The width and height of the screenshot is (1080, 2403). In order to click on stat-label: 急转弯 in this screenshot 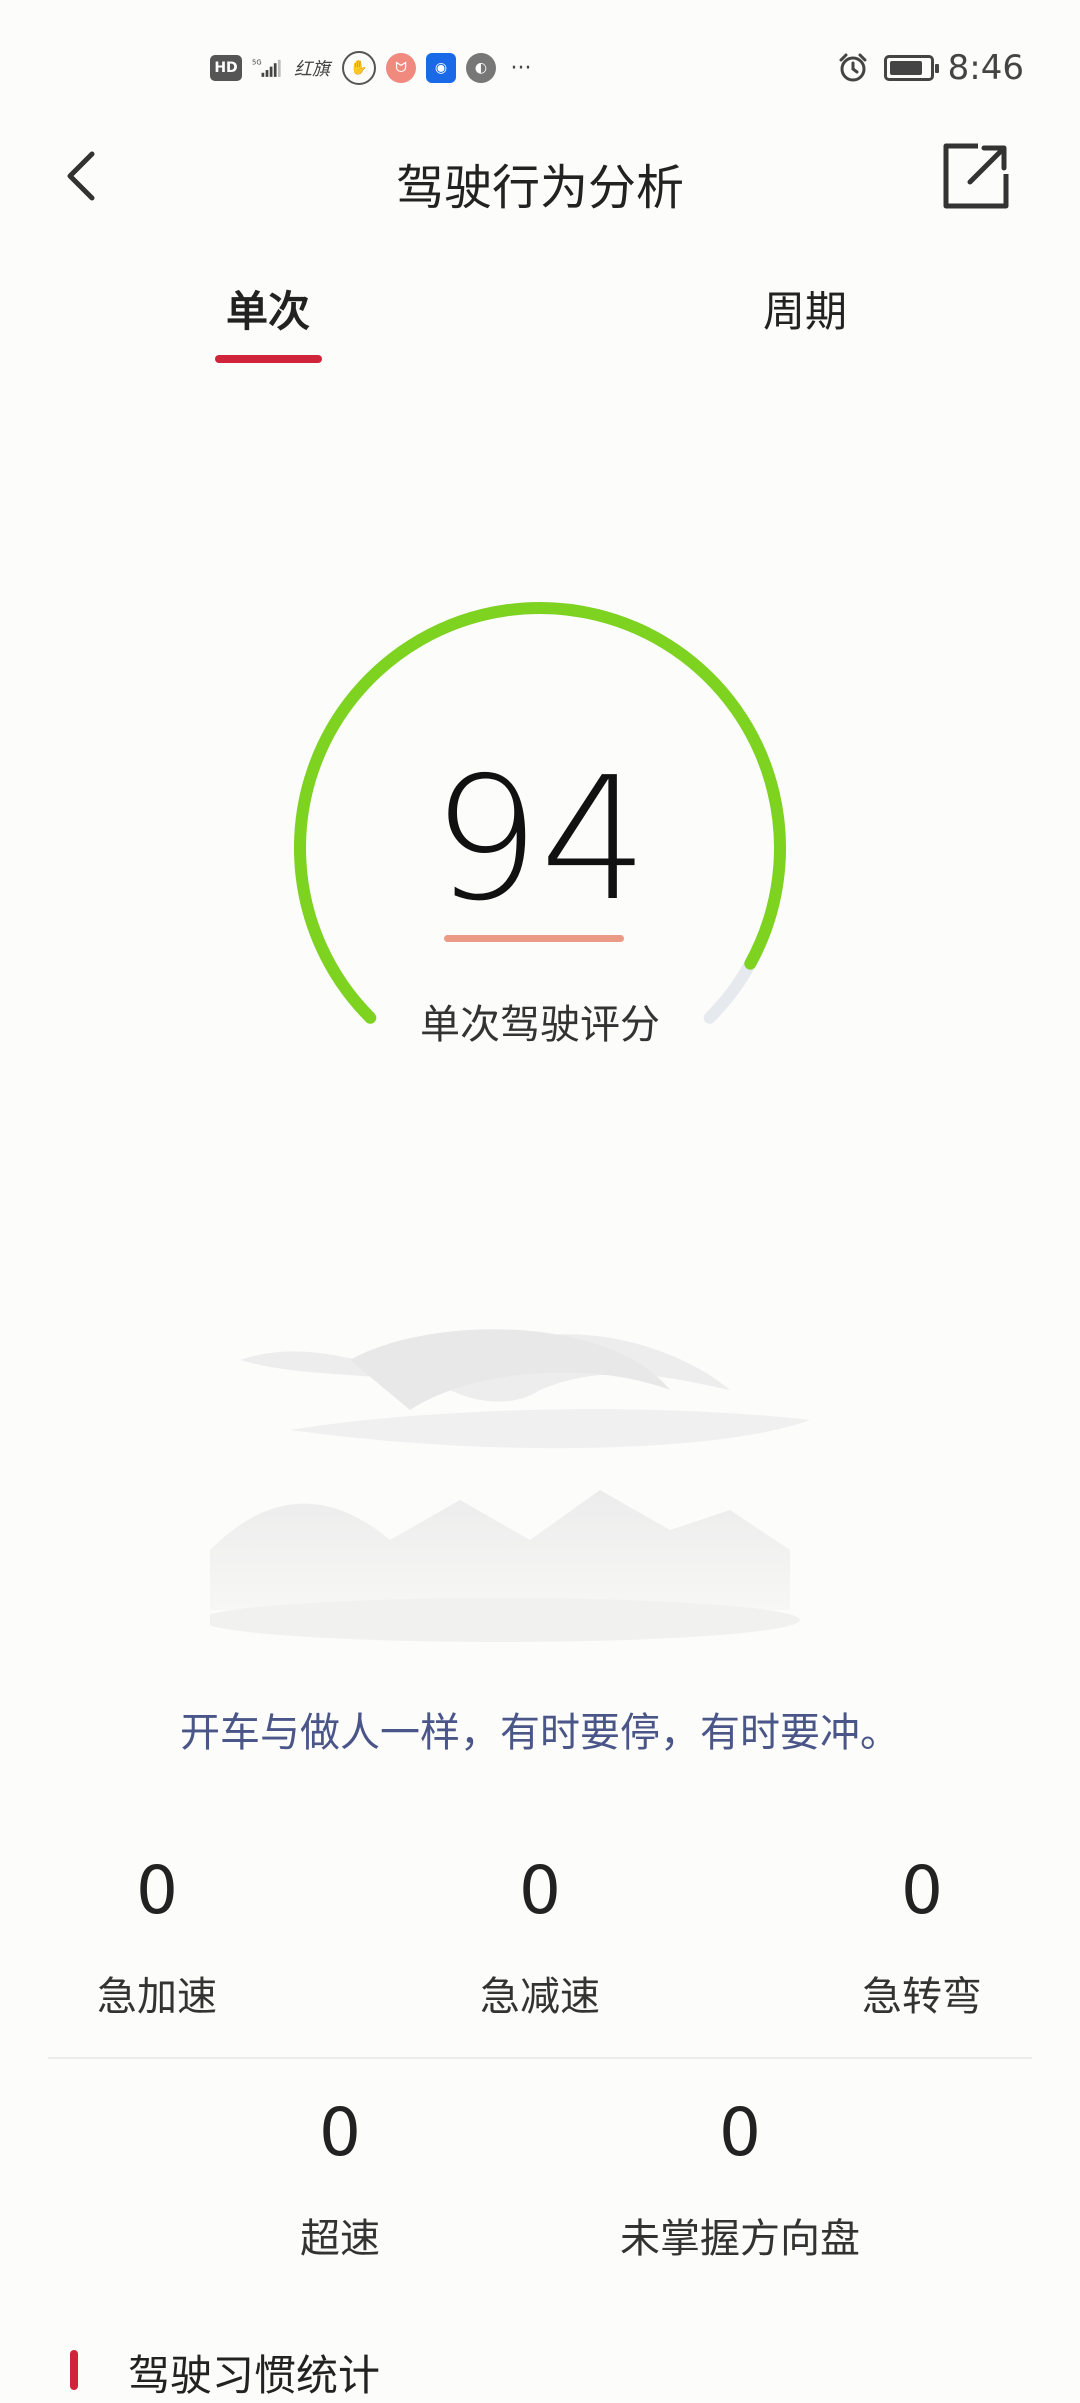, I will do `click(922, 1997)`.